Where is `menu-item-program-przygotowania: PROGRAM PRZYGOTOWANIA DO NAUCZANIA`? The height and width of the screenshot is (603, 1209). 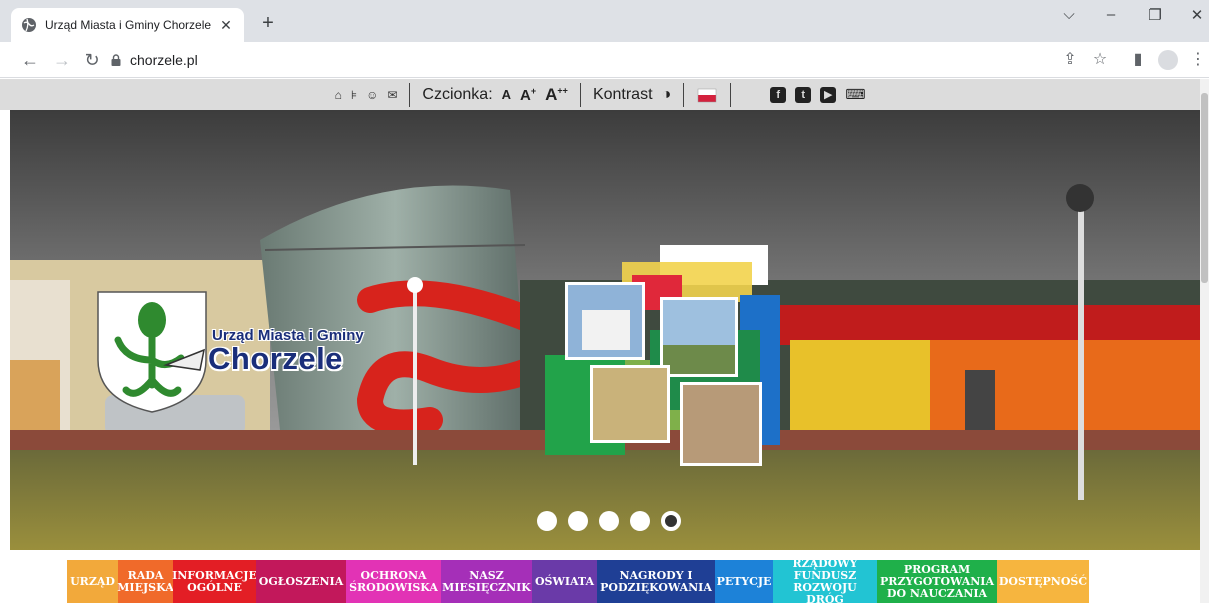 menu-item-program-przygotowania: PROGRAM PRZYGOTOWANIA DO NAUCZANIA is located at coordinates (937, 581).